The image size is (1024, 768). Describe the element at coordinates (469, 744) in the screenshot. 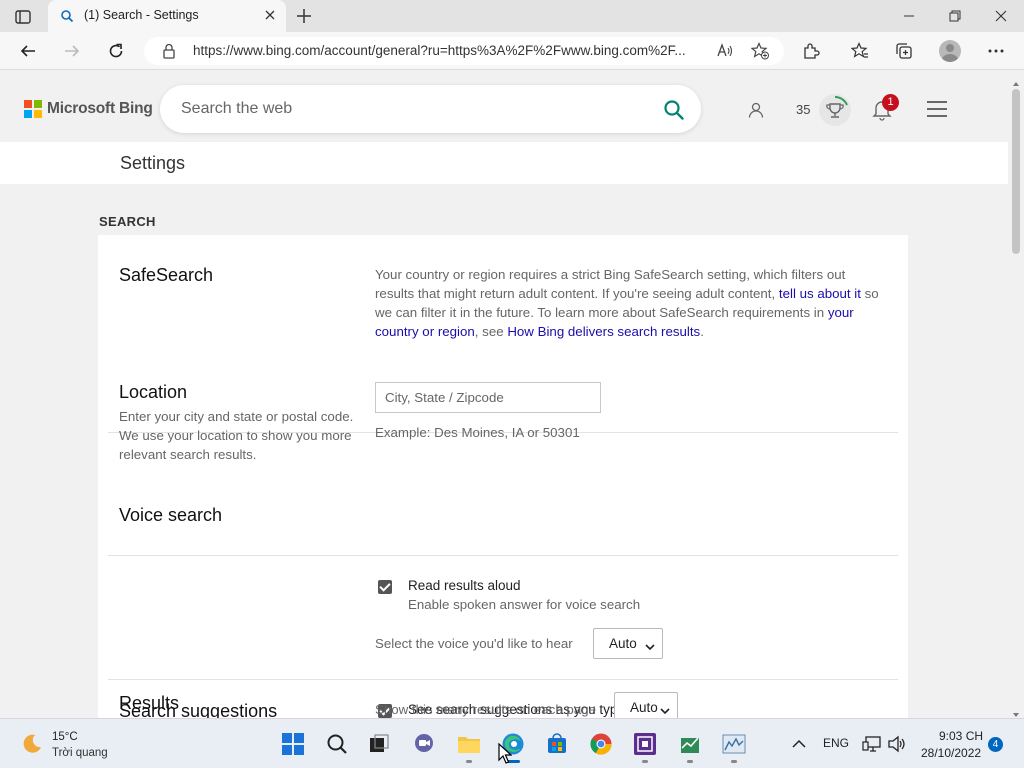

I see `file-explorer-icon` at that location.